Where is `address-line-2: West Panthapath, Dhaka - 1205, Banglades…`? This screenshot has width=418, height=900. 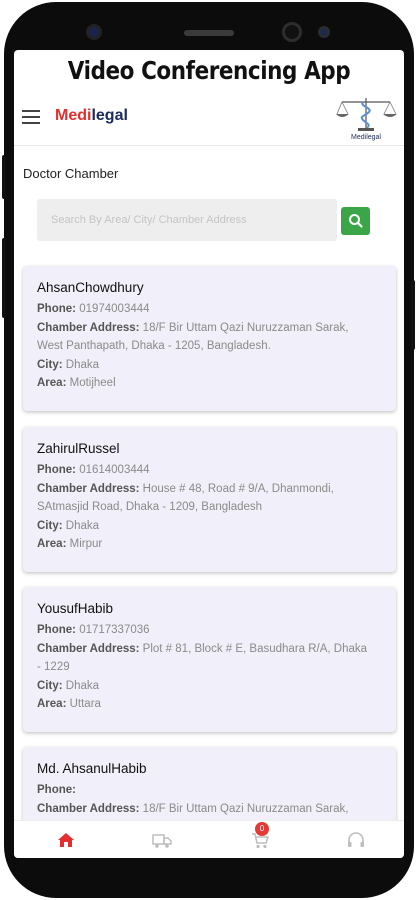
address-line-2: West Panthapath, Dhaka - 1205, Banglades… is located at coordinates (154, 346).